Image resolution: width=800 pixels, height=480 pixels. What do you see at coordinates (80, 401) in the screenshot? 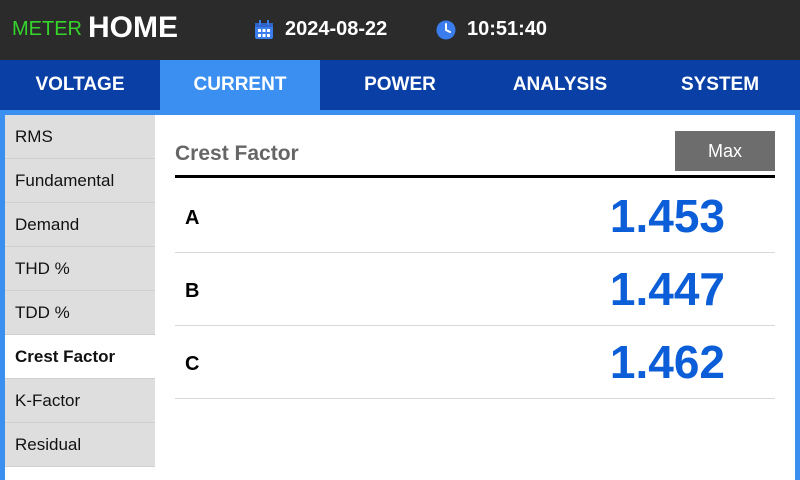
I see `sidebar-item-k-factor: K-Factor` at bounding box center [80, 401].